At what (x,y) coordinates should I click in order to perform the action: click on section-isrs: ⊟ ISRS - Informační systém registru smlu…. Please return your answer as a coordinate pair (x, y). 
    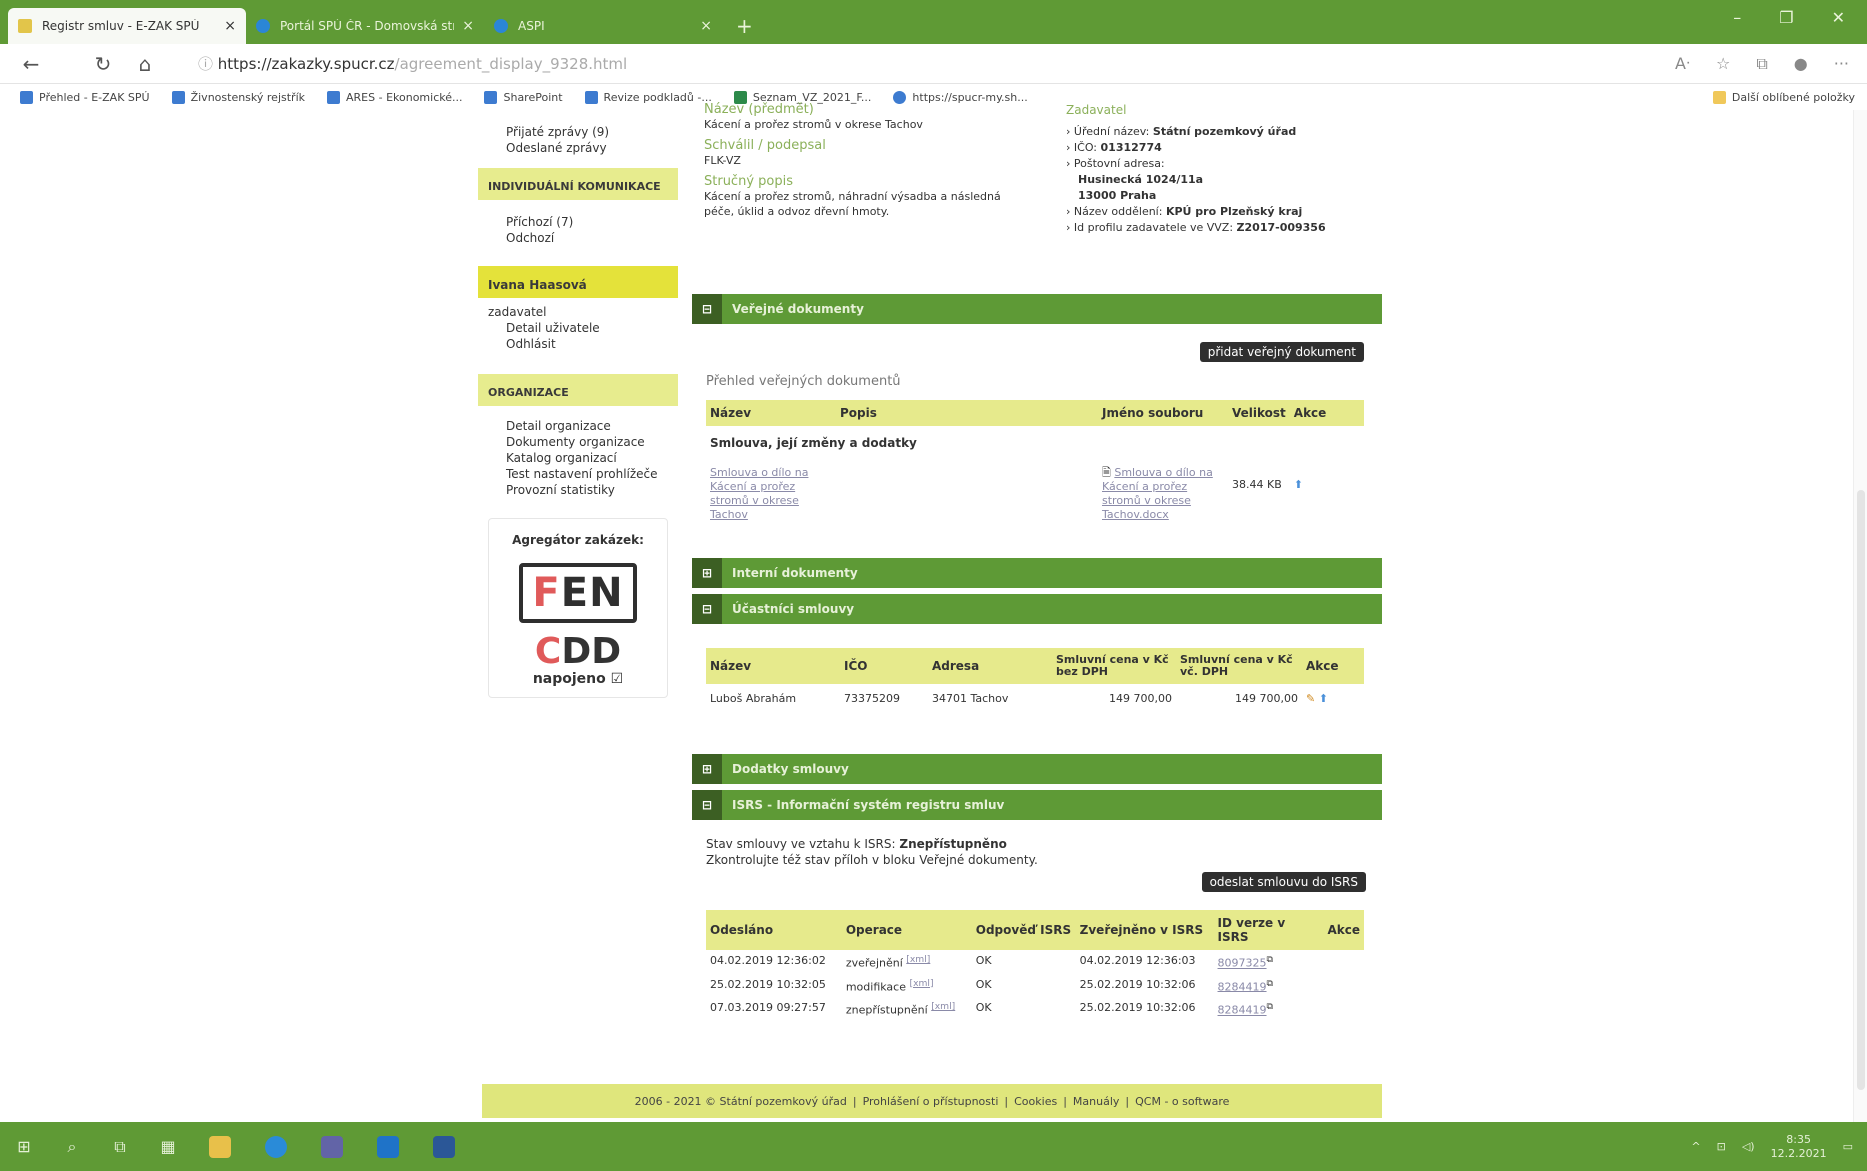
    Looking at the image, I should click on (1037, 805).